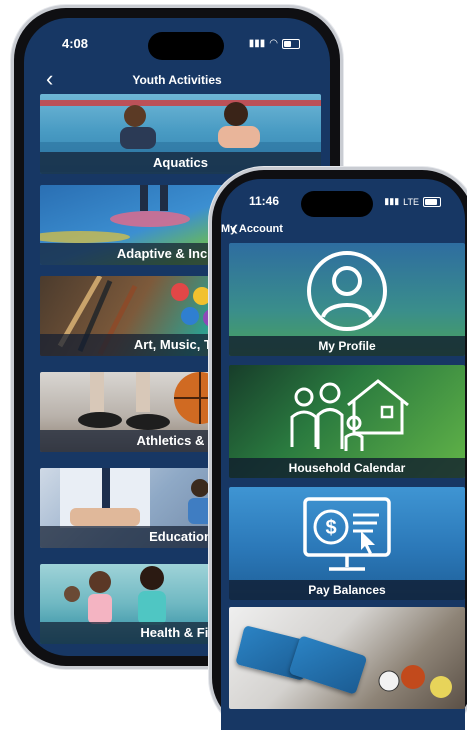 The height and width of the screenshot is (730, 467). I want to click on tile-aquatics: Aquatics, so click(180, 134).